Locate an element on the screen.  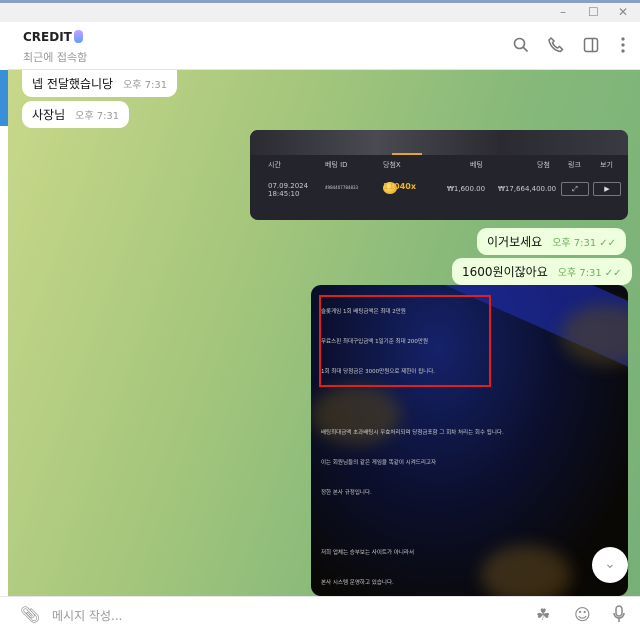
chat-list-edge is located at coordinates (4, 98).